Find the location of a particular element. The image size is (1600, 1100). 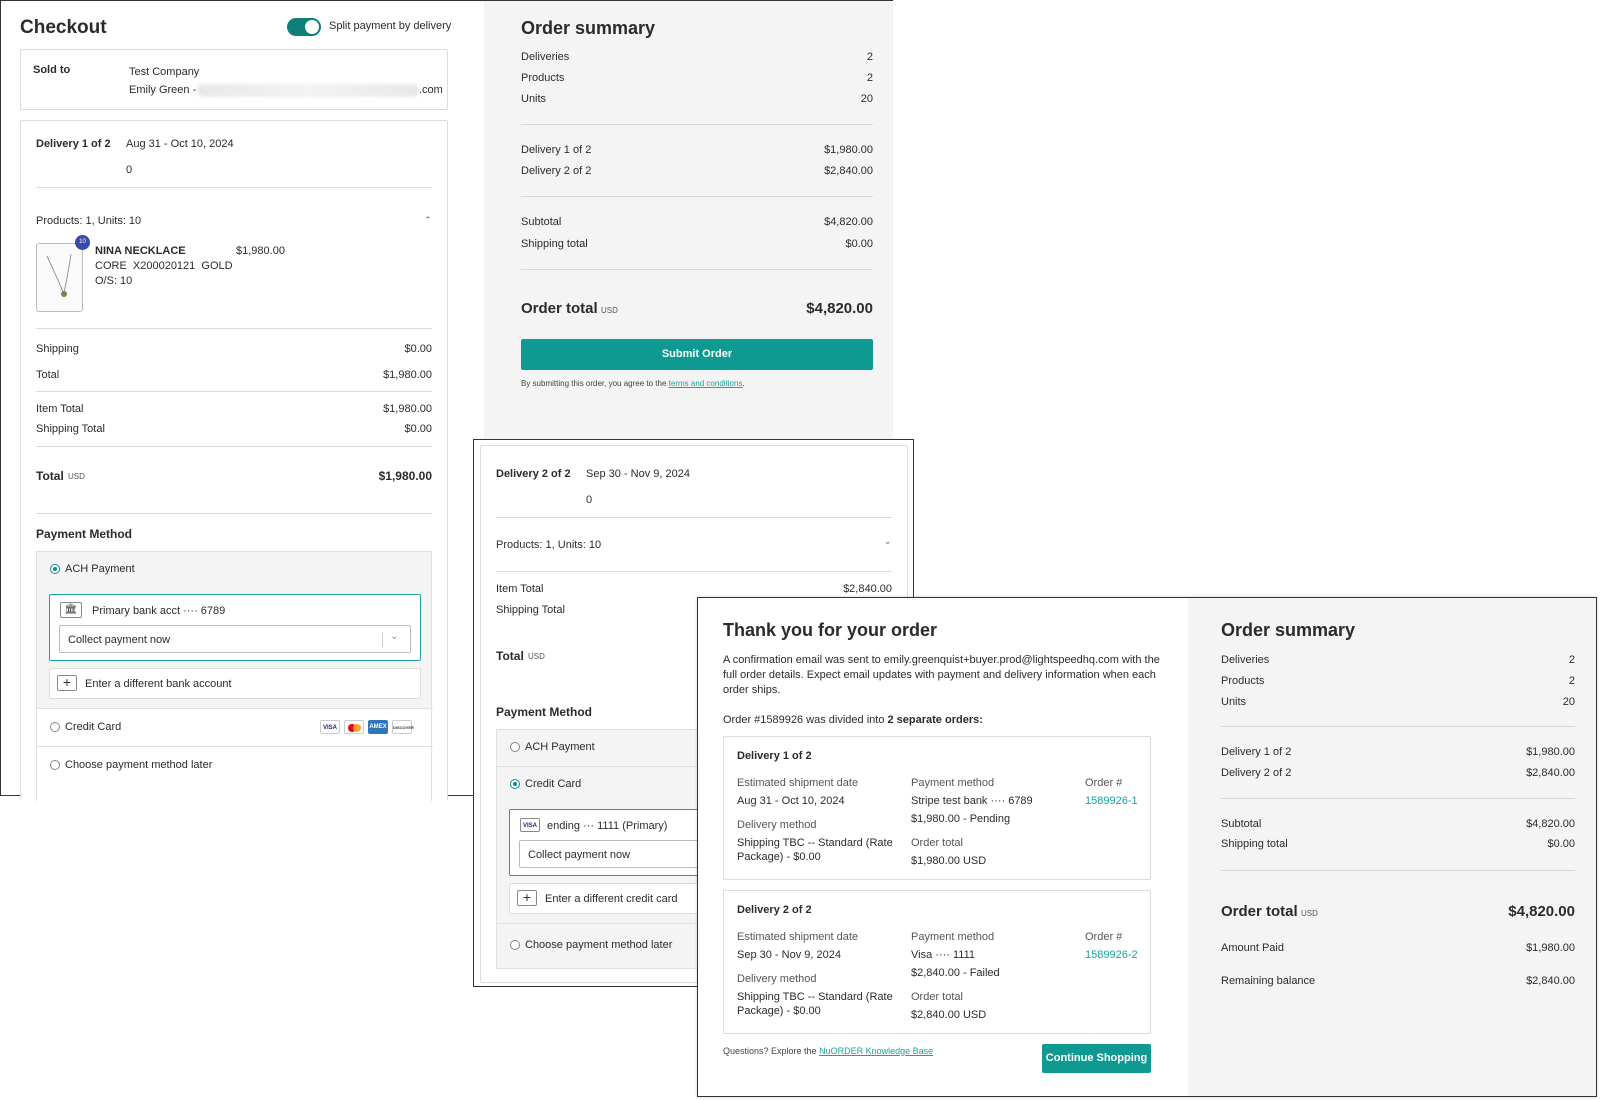

knowledge-base-link: NuORDER Knowledge Base is located at coordinates (876, 1051).